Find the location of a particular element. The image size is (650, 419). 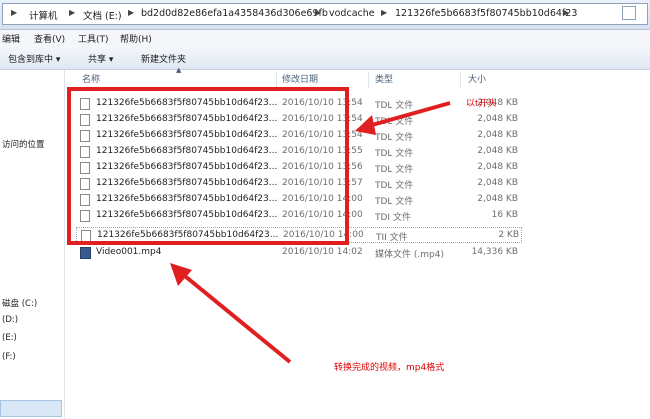

annotation-tdl-note: 以t开头 is located at coordinates (481, 104).